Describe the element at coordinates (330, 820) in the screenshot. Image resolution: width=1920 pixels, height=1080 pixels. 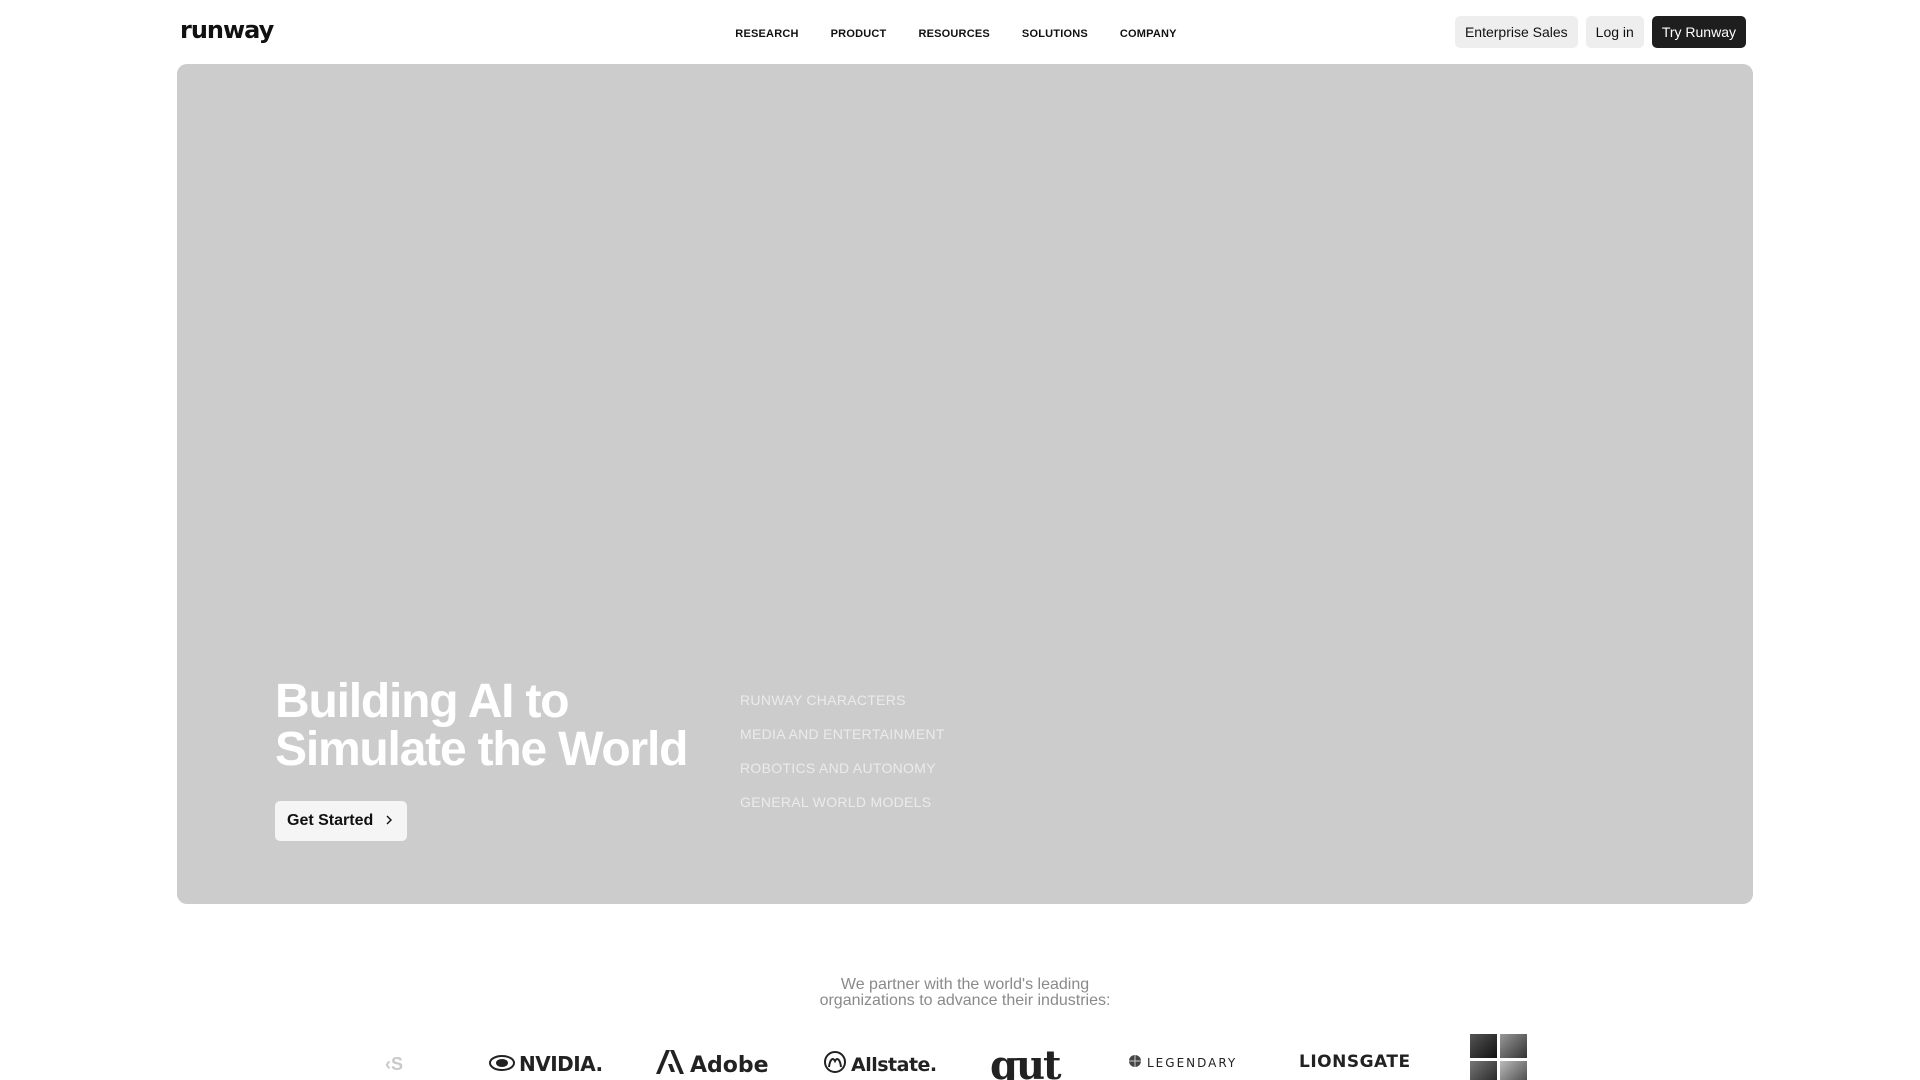
I see `get-started-label: Get Started` at that location.